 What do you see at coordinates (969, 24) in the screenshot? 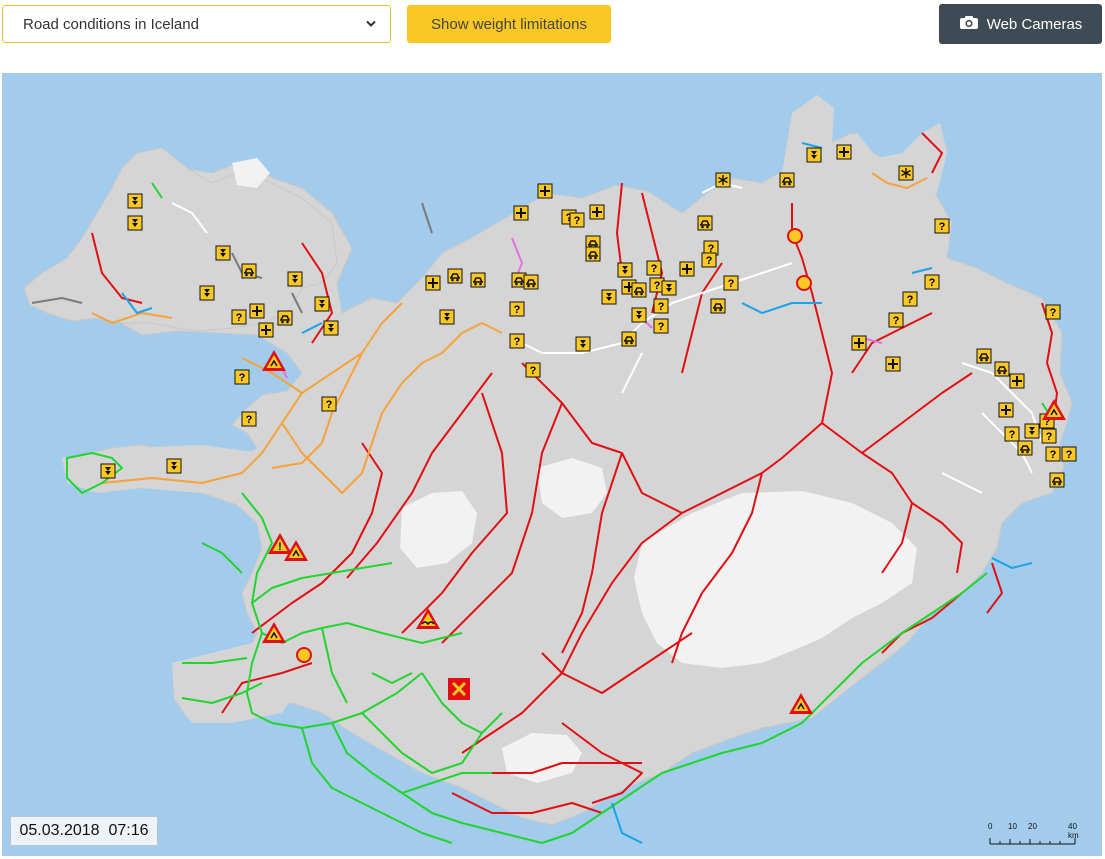
I see `camera-icon` at bounding box center [969, 24].